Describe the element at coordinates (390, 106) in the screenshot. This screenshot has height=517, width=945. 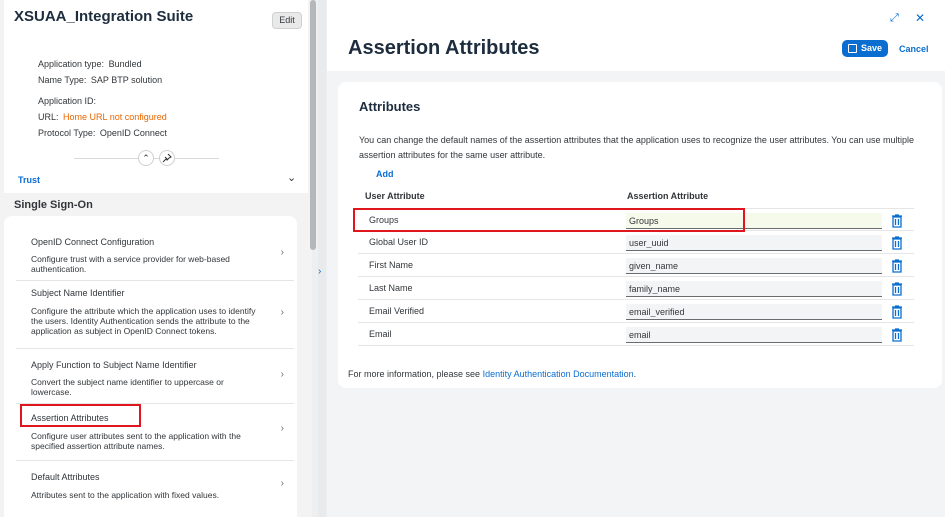
I see `attributes-title: Attributes` at that location.